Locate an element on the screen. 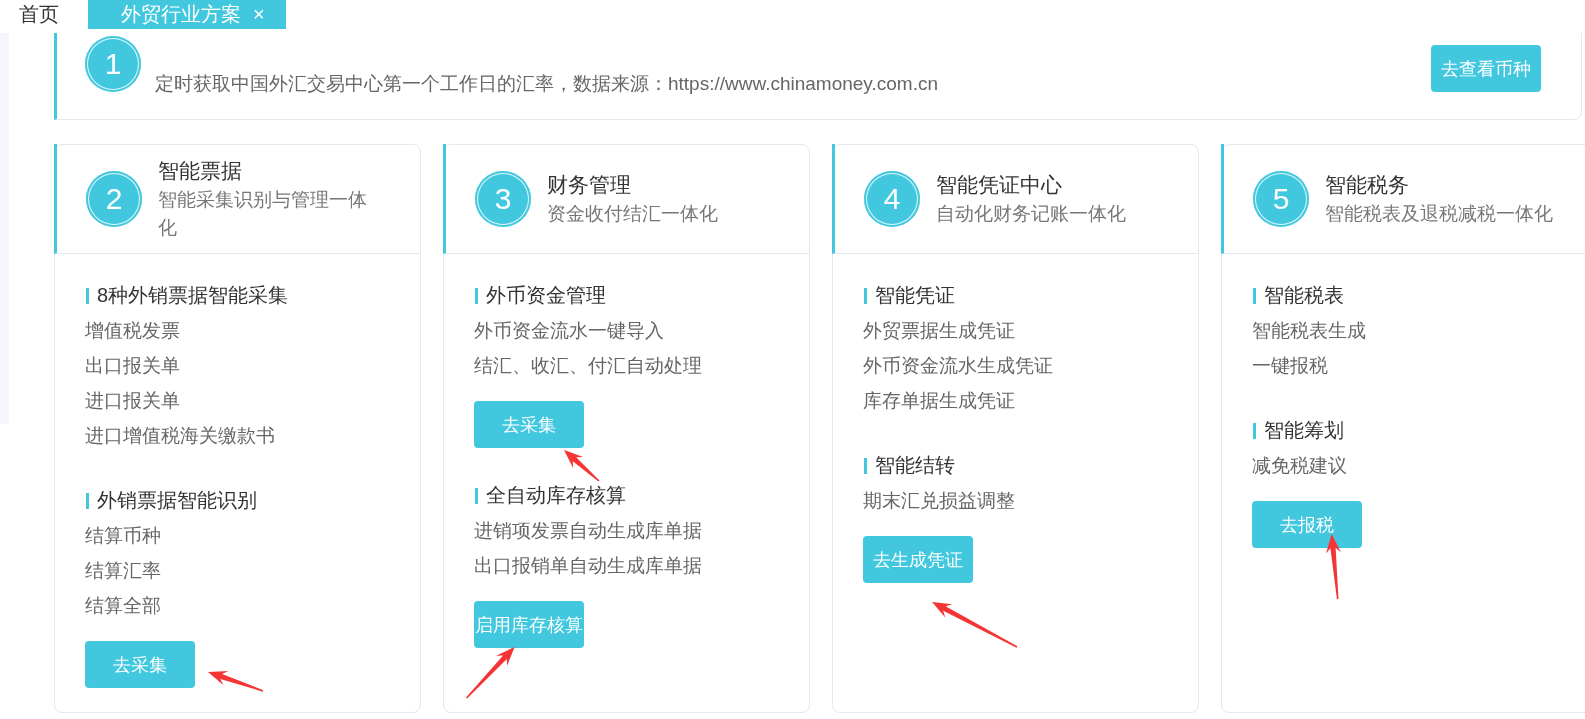 The height and width of the screenshot is (719, 1585). list-item: 减免税建议 is located at coordinates (1300, 466).